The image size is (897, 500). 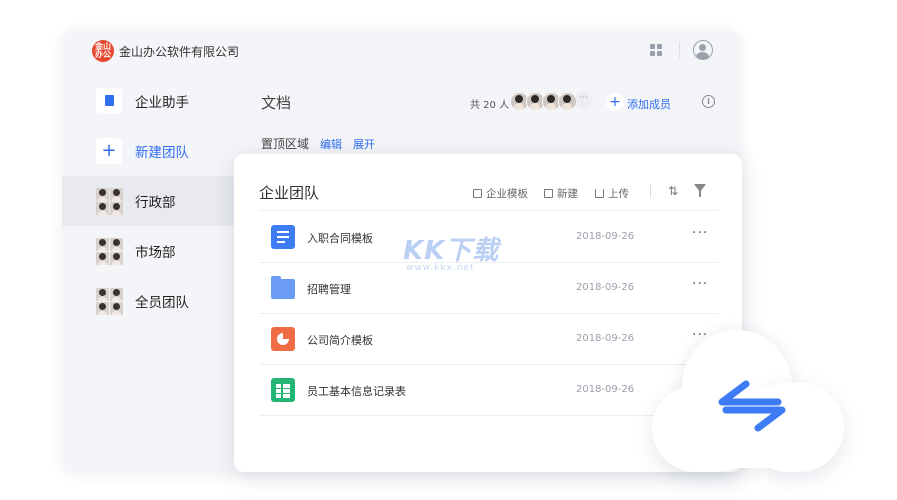 I want to click on file-row: 招聘管理 2018-09-26 ···, so click(x=489, y=288).